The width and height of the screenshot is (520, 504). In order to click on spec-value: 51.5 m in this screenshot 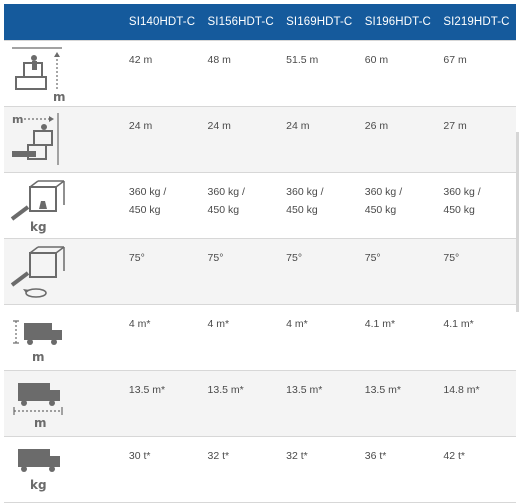, I will do `click(319, 73)`.